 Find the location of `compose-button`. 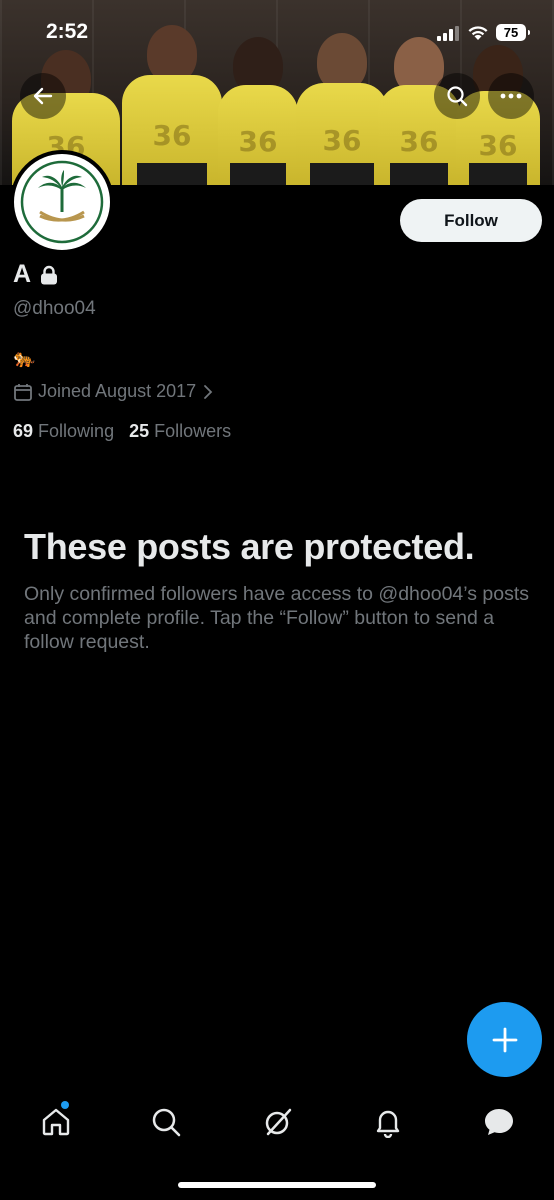

compose-button is located at coordinates (504, 1039).